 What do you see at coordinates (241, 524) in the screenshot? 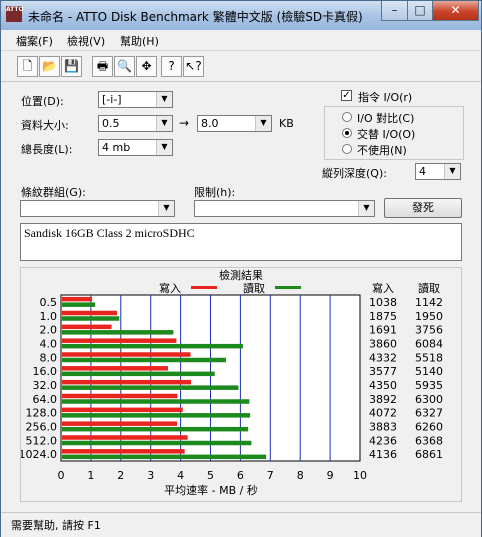
I see `status-bar: 需要幫助, 請按 F1` at bounding box center [241, 524].